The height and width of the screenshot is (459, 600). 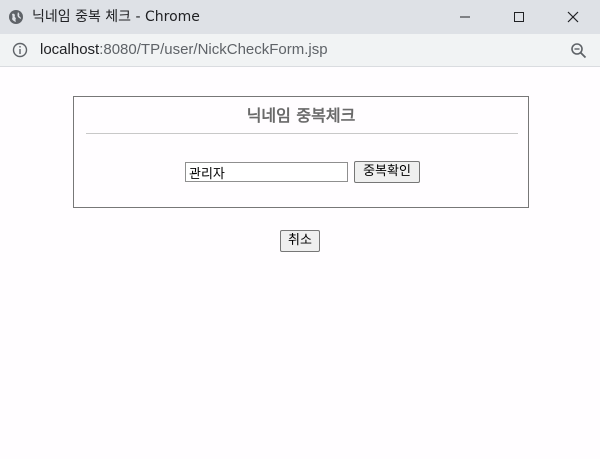 I want to click on minimize-icon, so click(x=465, y=17).